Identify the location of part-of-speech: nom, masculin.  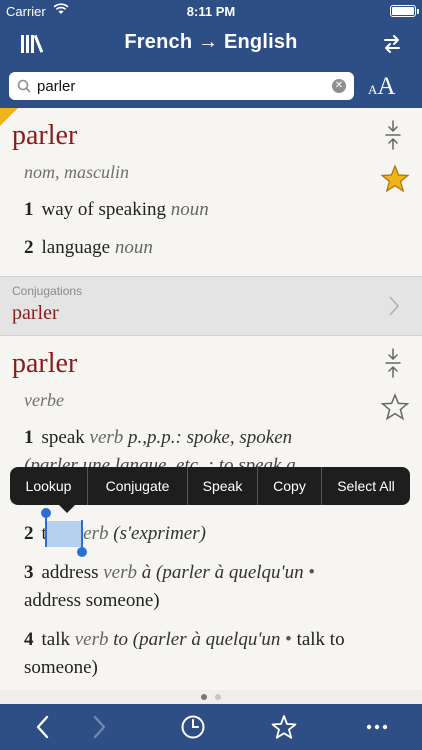
(76, 172).